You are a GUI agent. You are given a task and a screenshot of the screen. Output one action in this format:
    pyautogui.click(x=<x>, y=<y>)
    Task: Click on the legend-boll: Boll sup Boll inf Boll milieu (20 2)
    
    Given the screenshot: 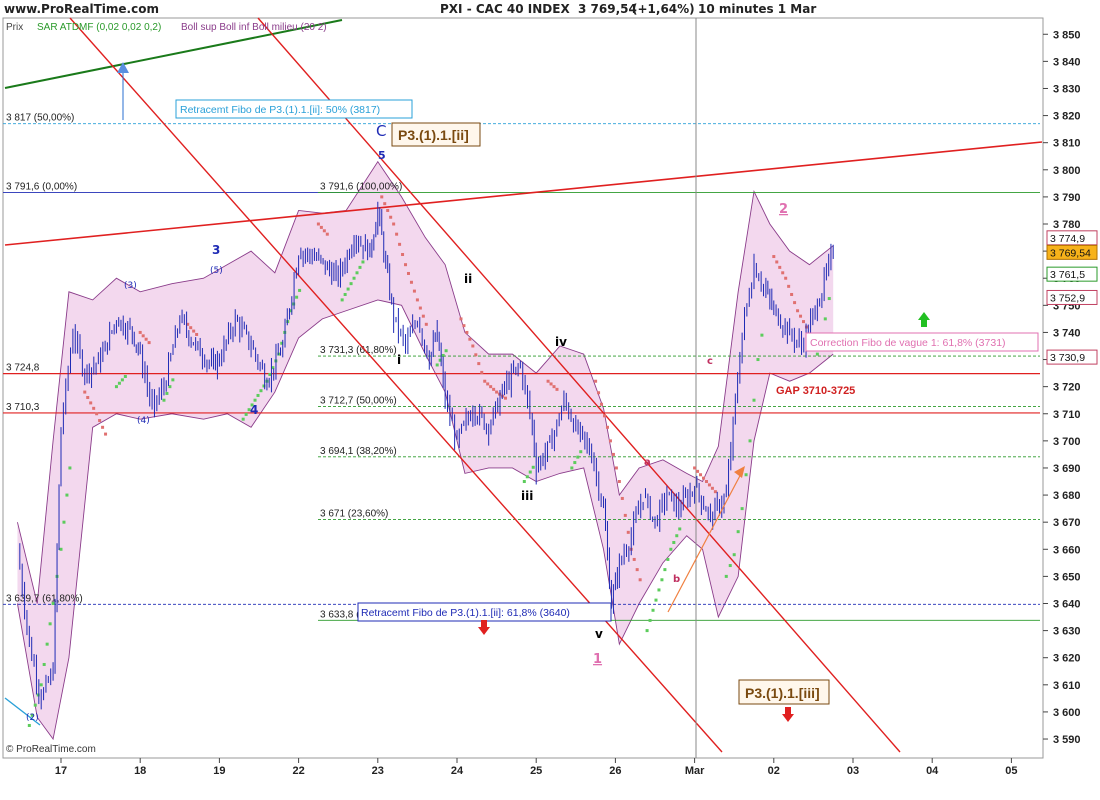 What is the action you would take?
    pyautogui.click(x=254, y=27)
    